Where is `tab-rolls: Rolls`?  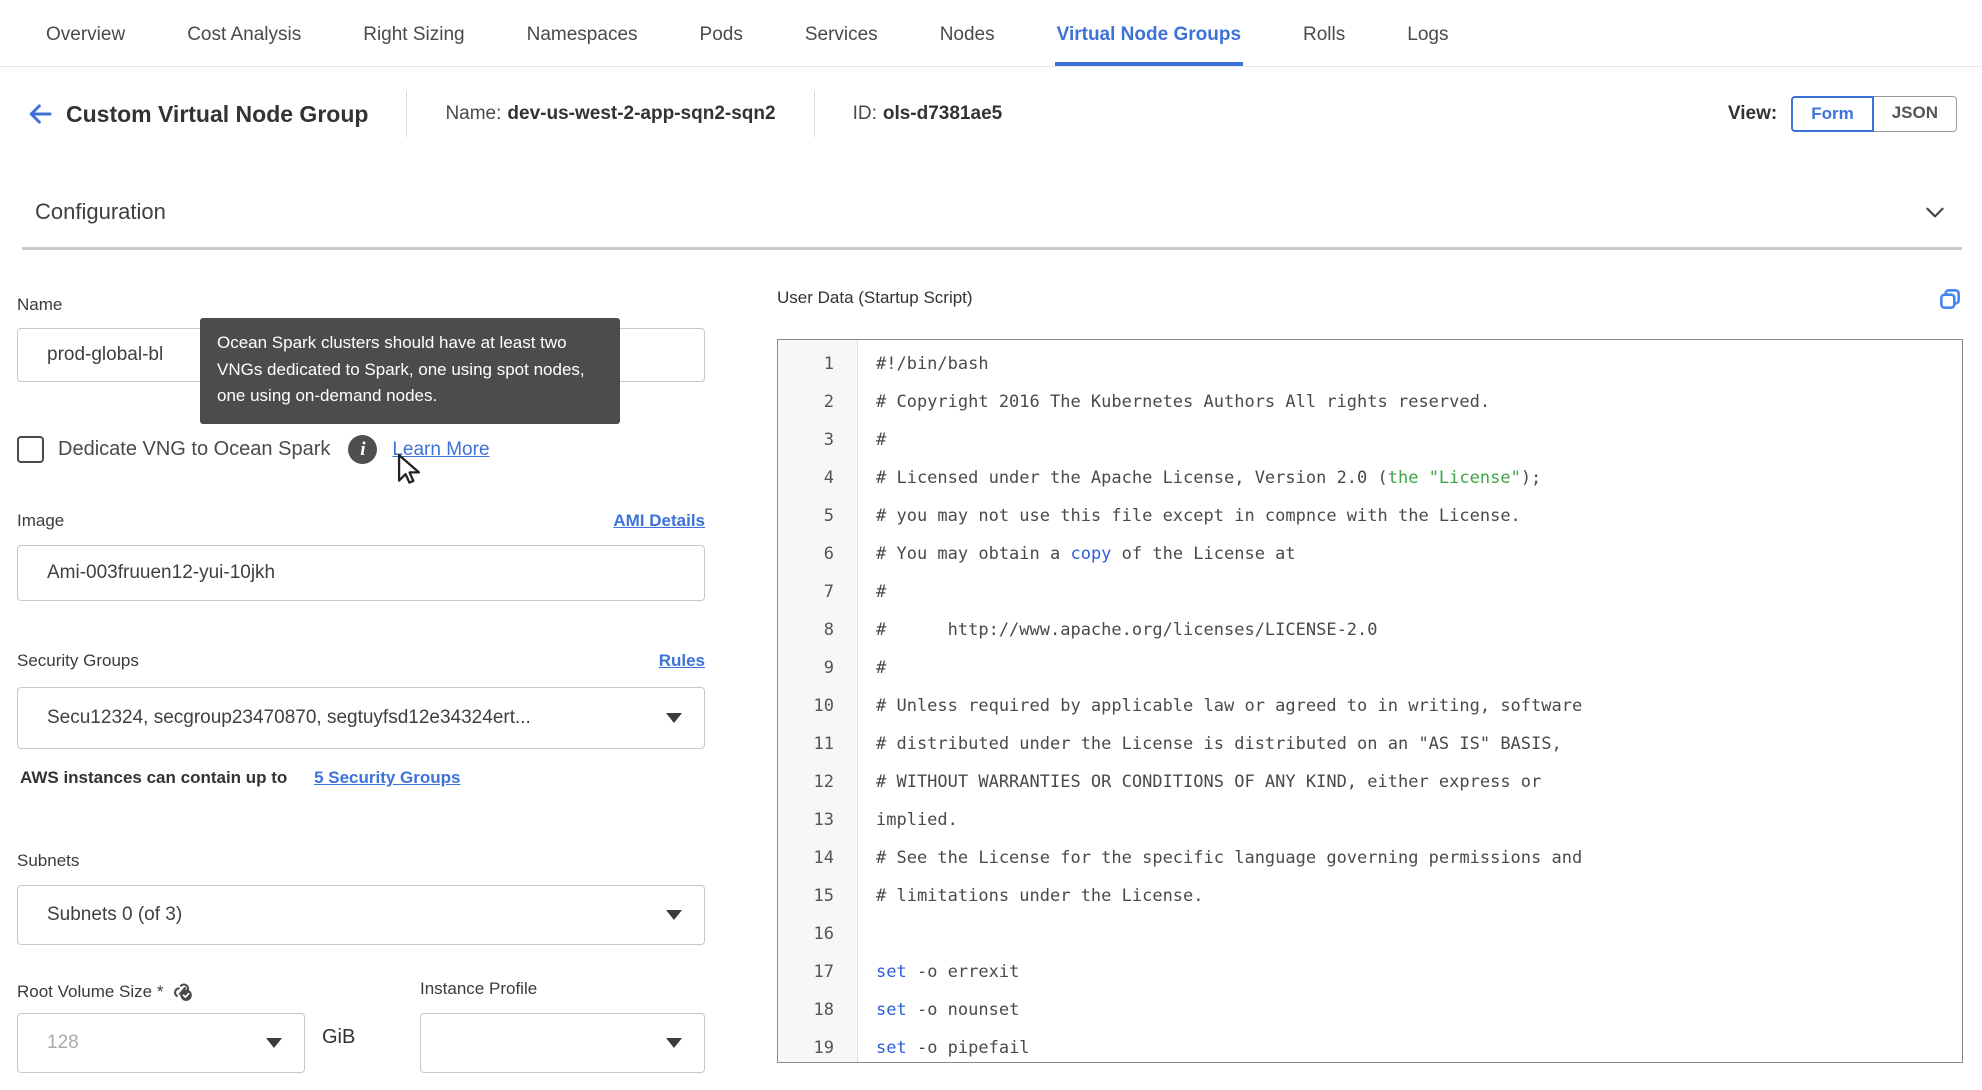
tab-rolls: Rolls is located at coordinates (1324, 45).